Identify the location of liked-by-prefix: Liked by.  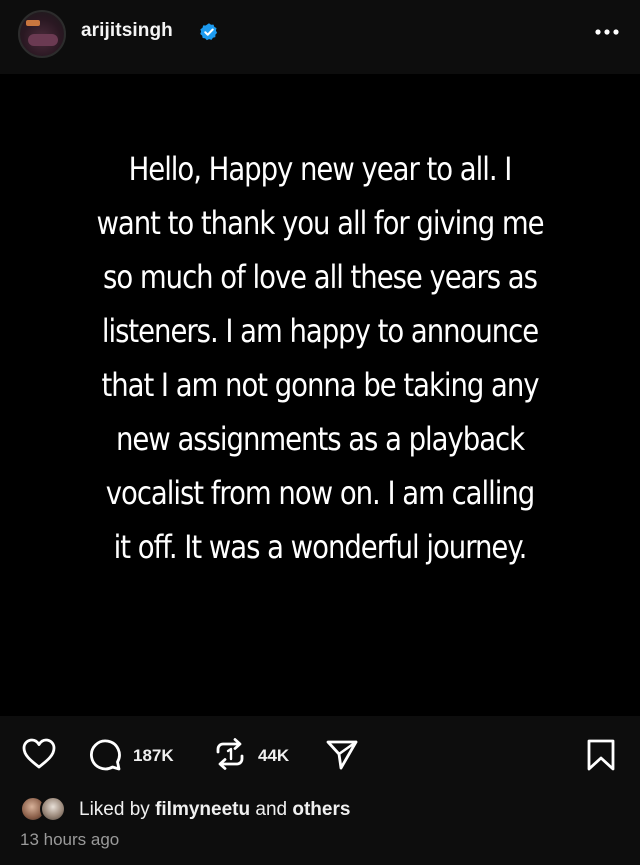
(114, 809).